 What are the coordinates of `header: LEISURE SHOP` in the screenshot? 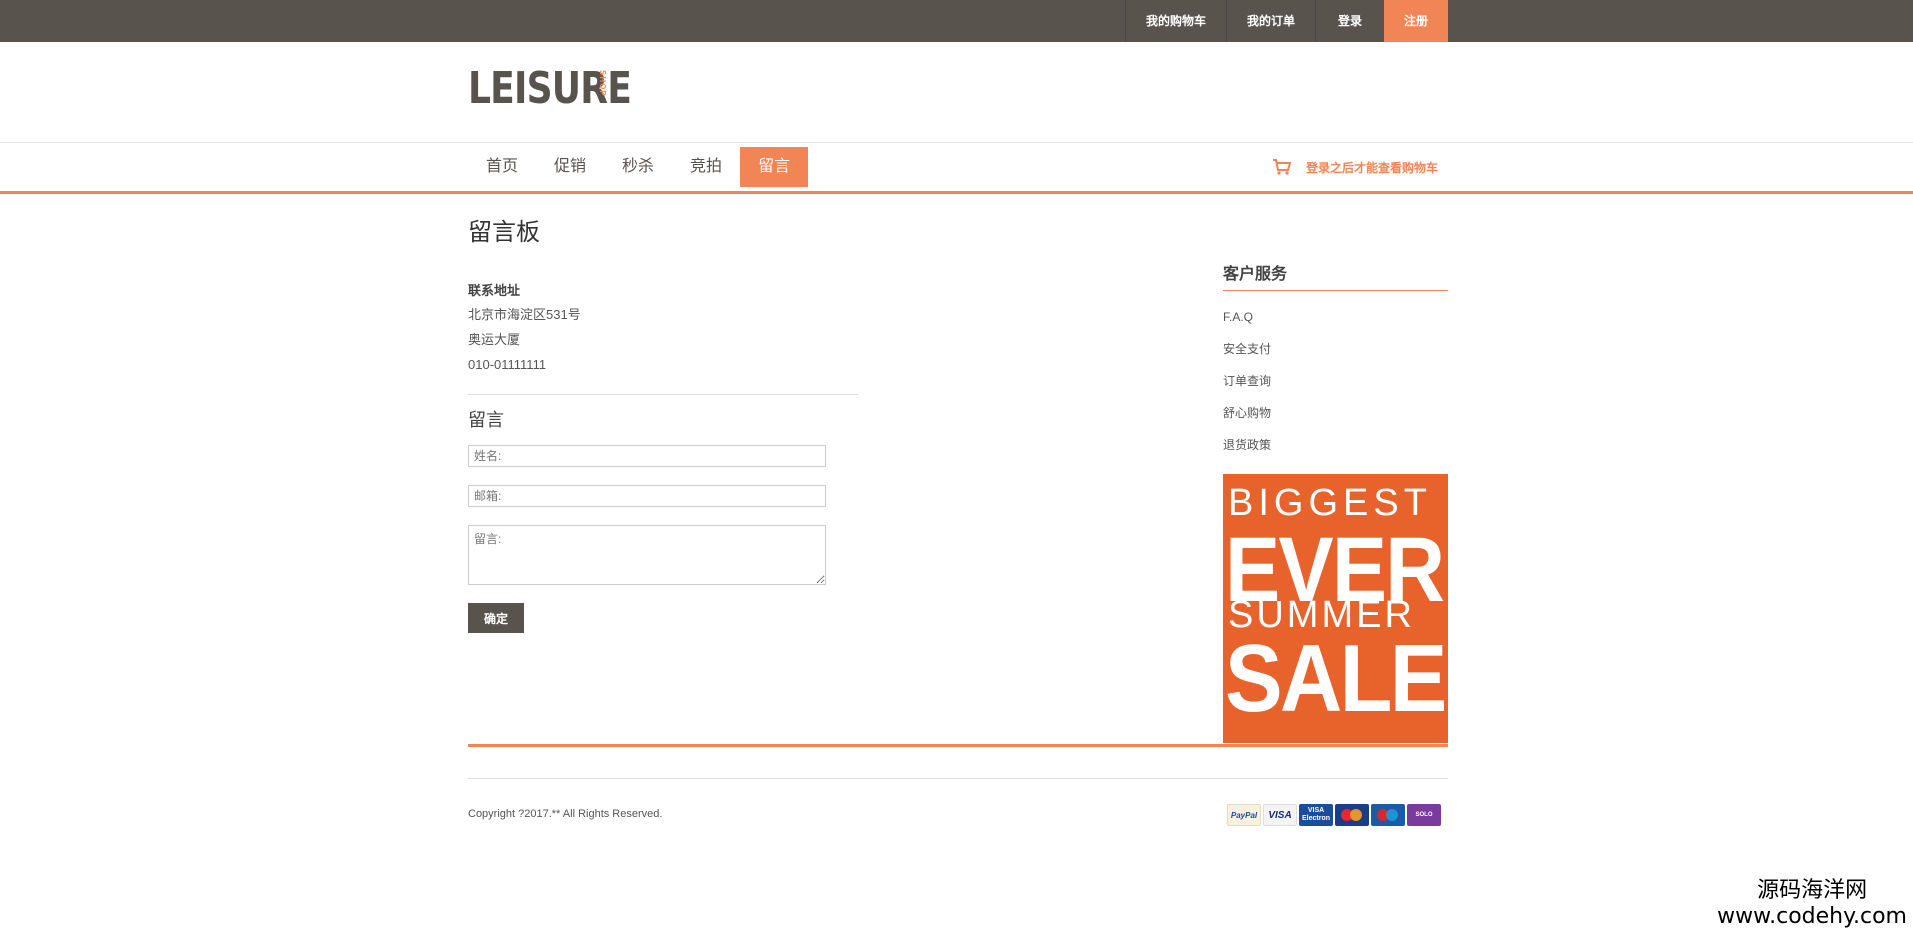 It's located at (956, 92).